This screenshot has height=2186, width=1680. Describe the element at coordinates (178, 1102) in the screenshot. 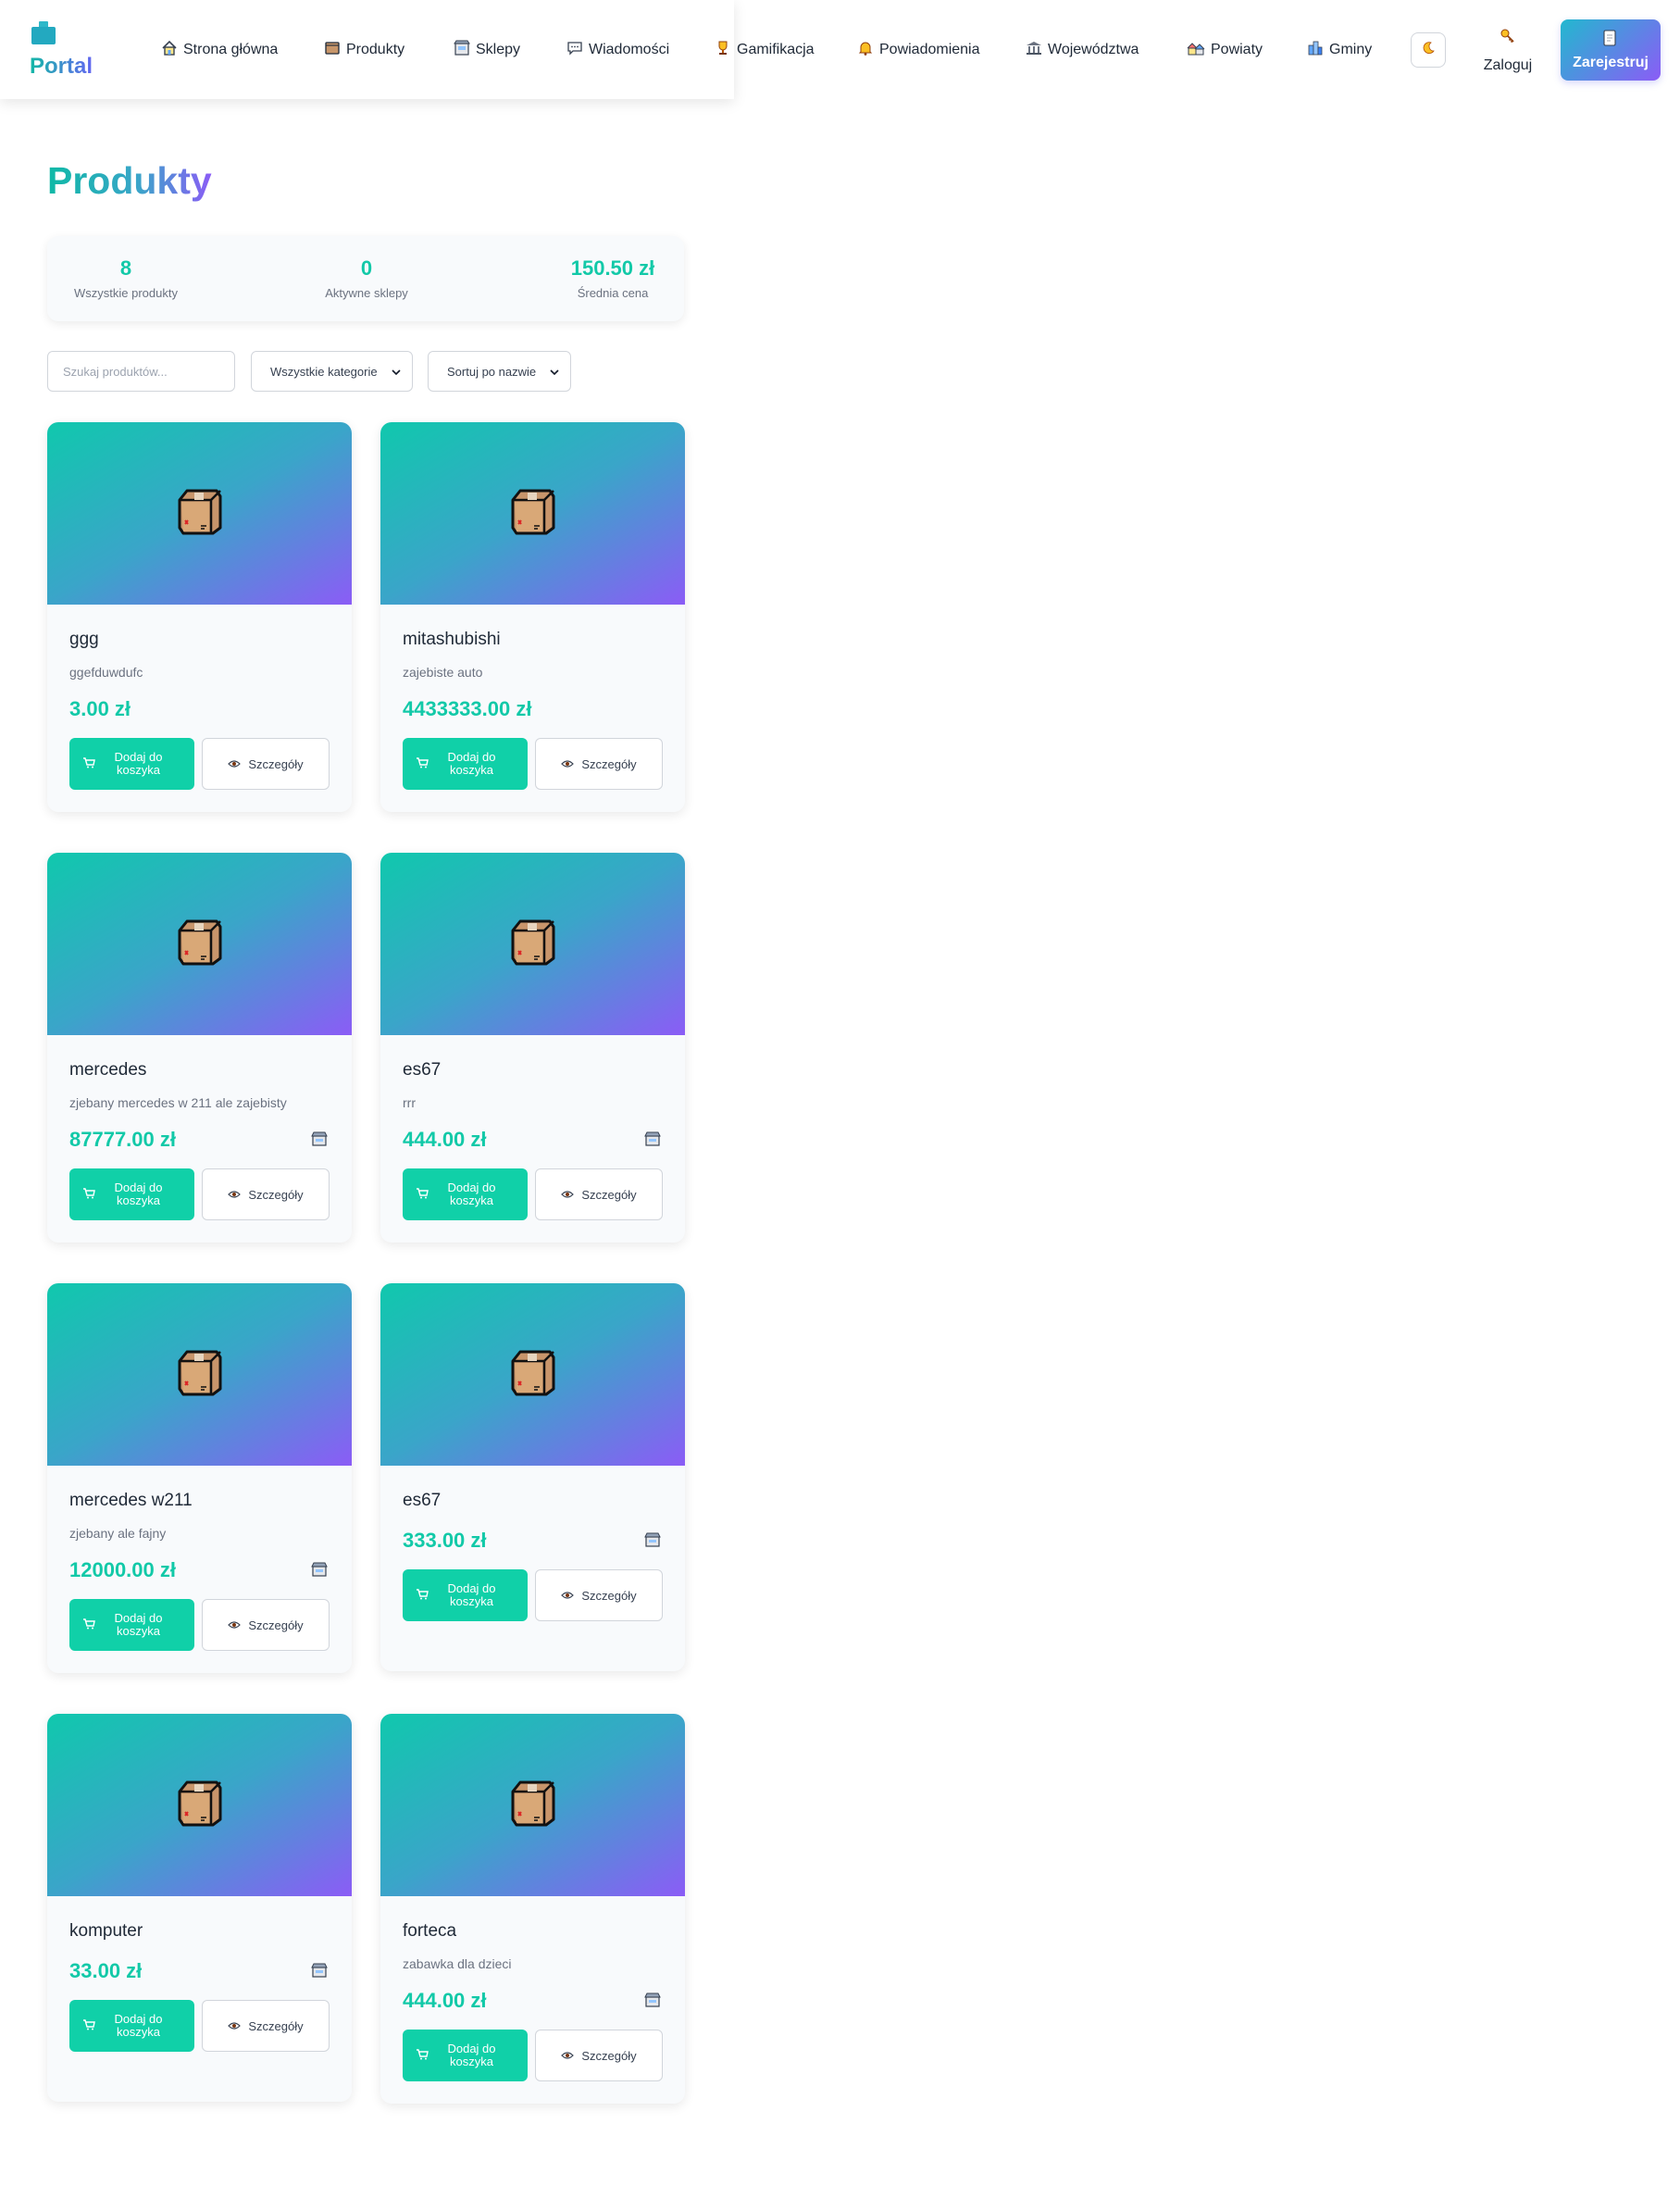

I see `product-description: zjebany mercedes w 211 ale zajebisty` at that location.